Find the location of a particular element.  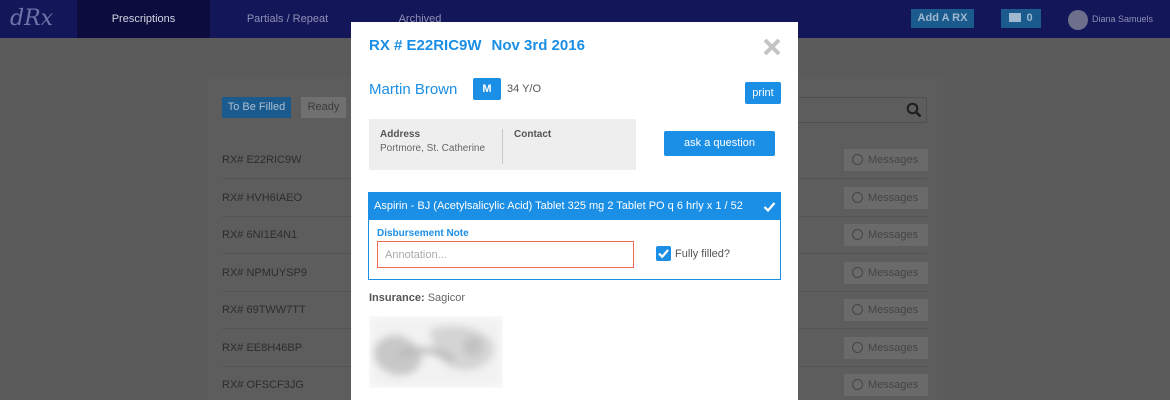

check-icon is located at coordinates (769, 207).